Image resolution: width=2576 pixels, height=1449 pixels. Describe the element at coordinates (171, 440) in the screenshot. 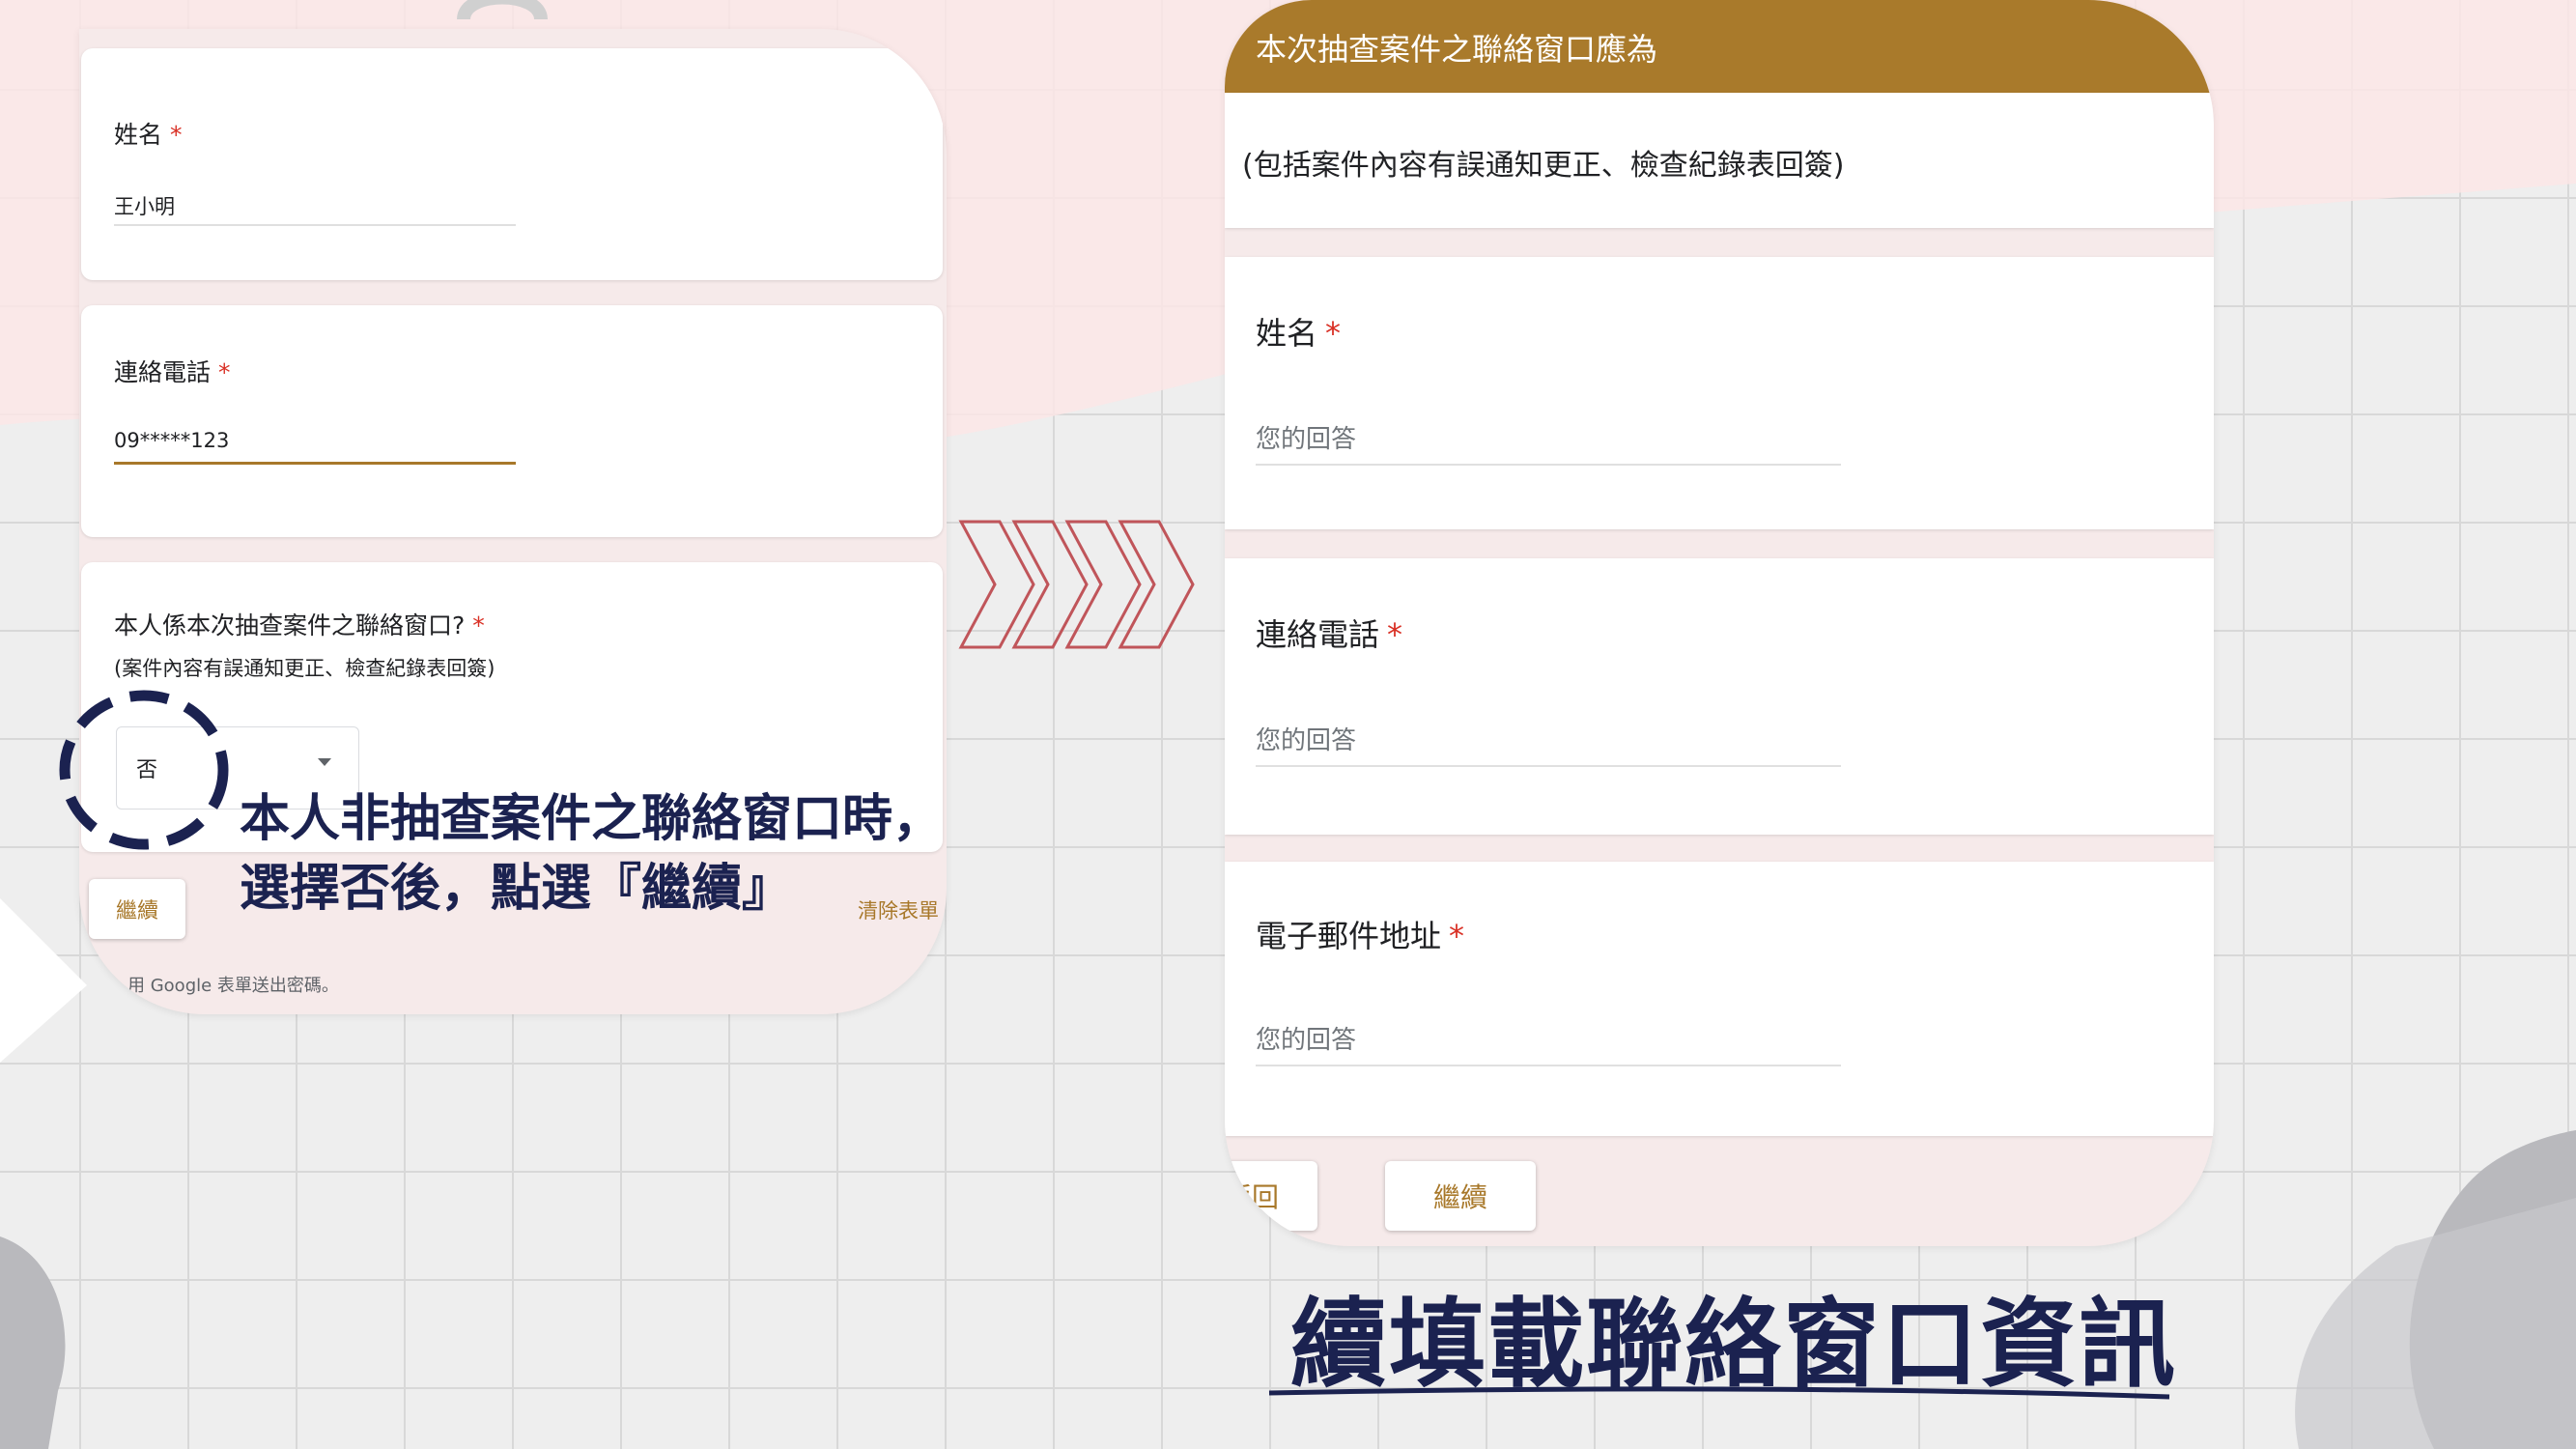

I see `phone-value: 09*****123` at that location.